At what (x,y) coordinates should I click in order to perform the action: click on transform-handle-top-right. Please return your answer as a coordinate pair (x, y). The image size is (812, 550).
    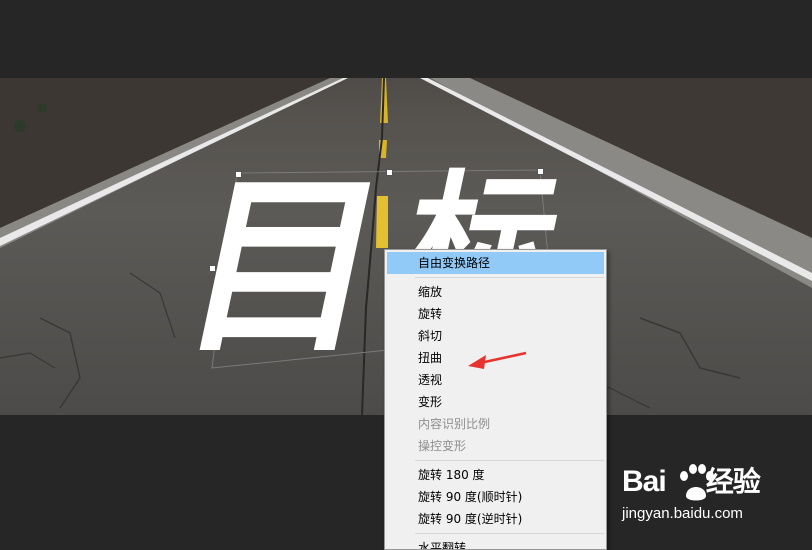
    Looking at the image, I should click on (540, 171).